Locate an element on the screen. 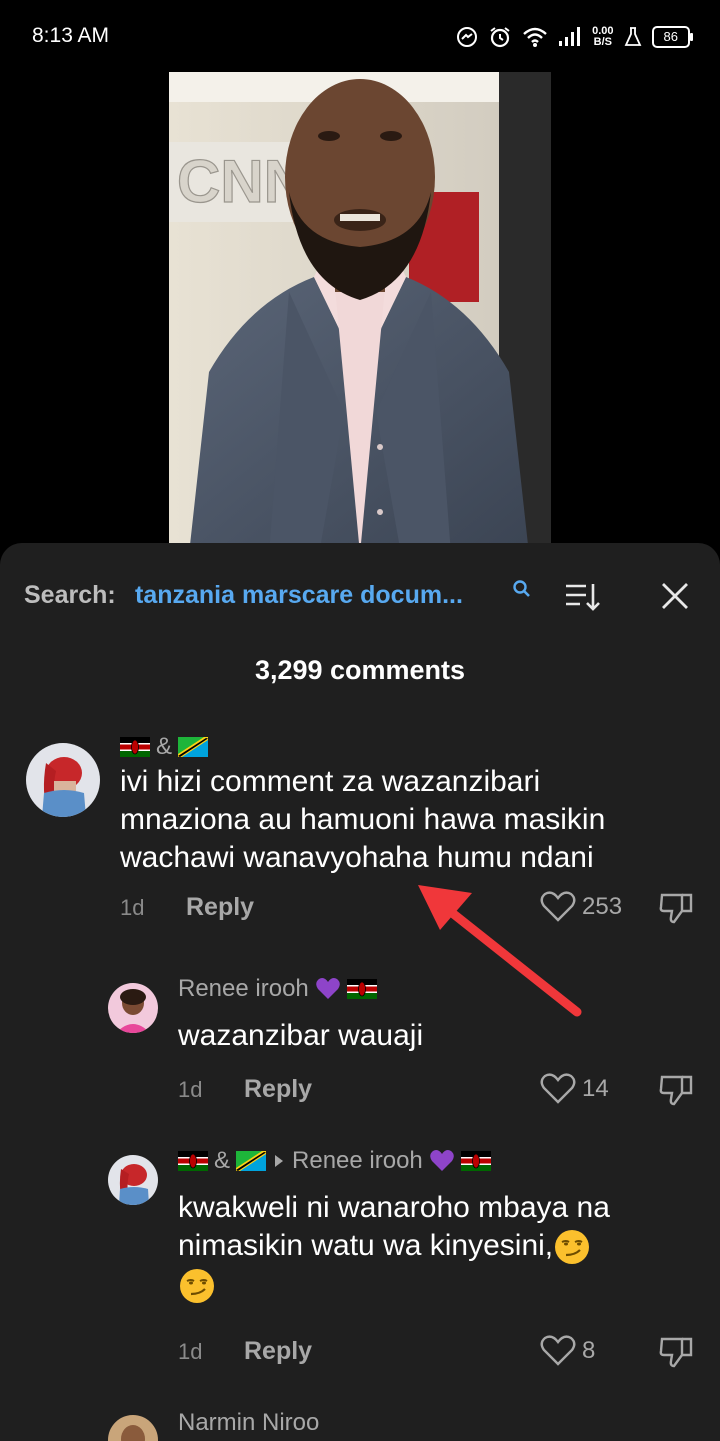 Image resolution: width=720 pixels, height=1441 pixels. annotation-arrow-icon is located at coordinates (500, 951).